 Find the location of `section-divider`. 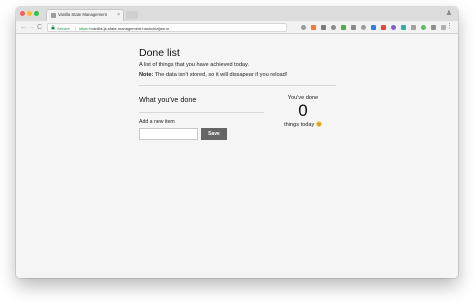

section-divider is located at coordinates (201, 112).